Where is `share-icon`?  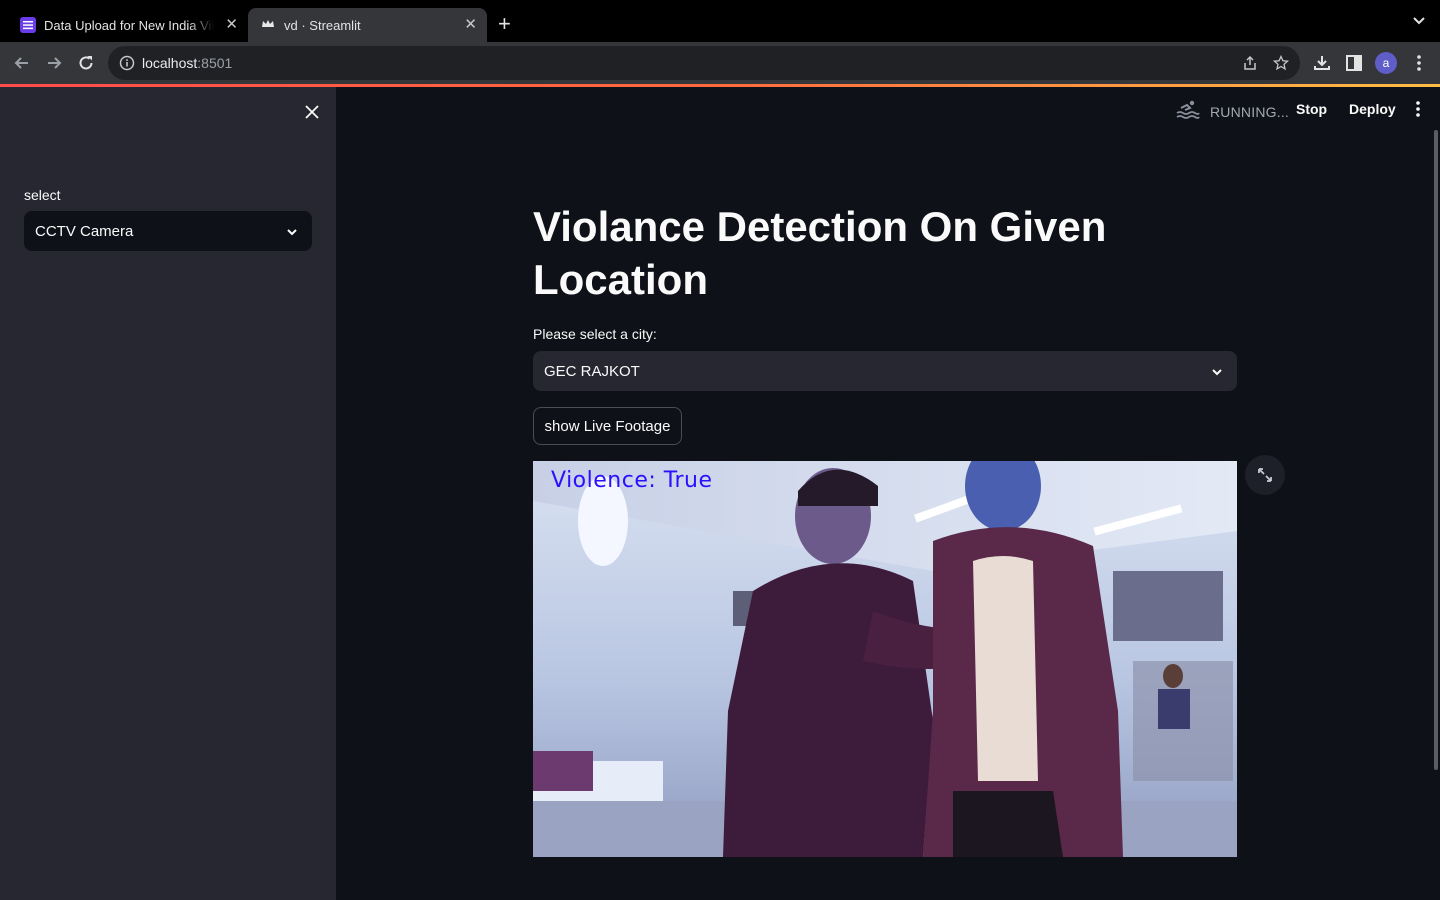 share-icon is located at coordinates (1250, 65).